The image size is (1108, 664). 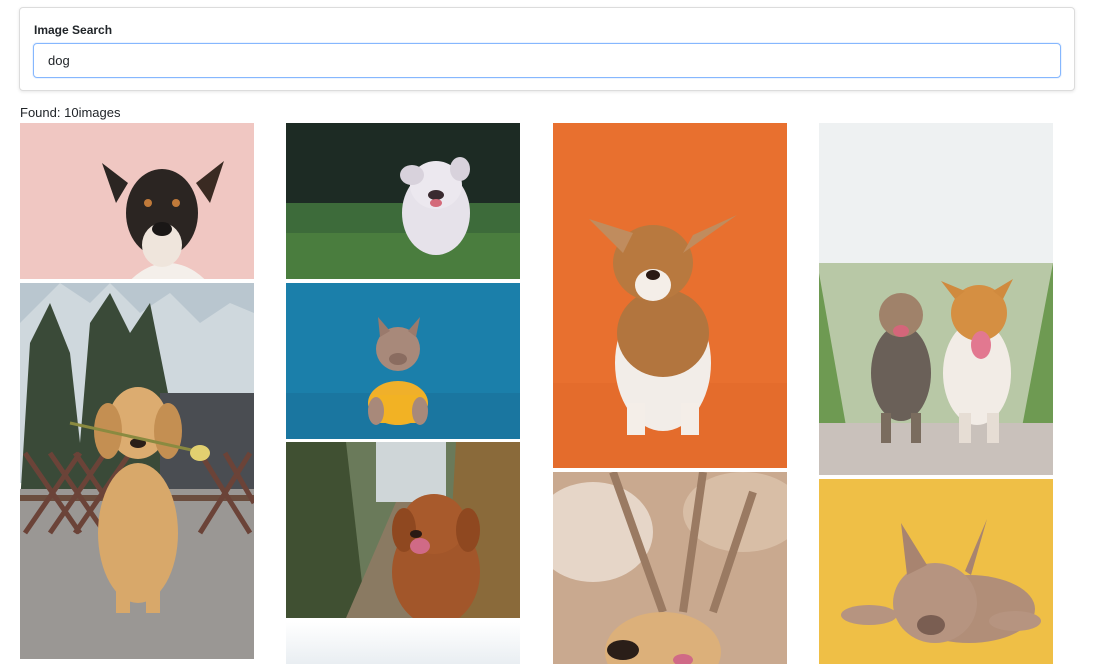 I want to click on results-count: Found: 10images, so click(x=70, y=112).